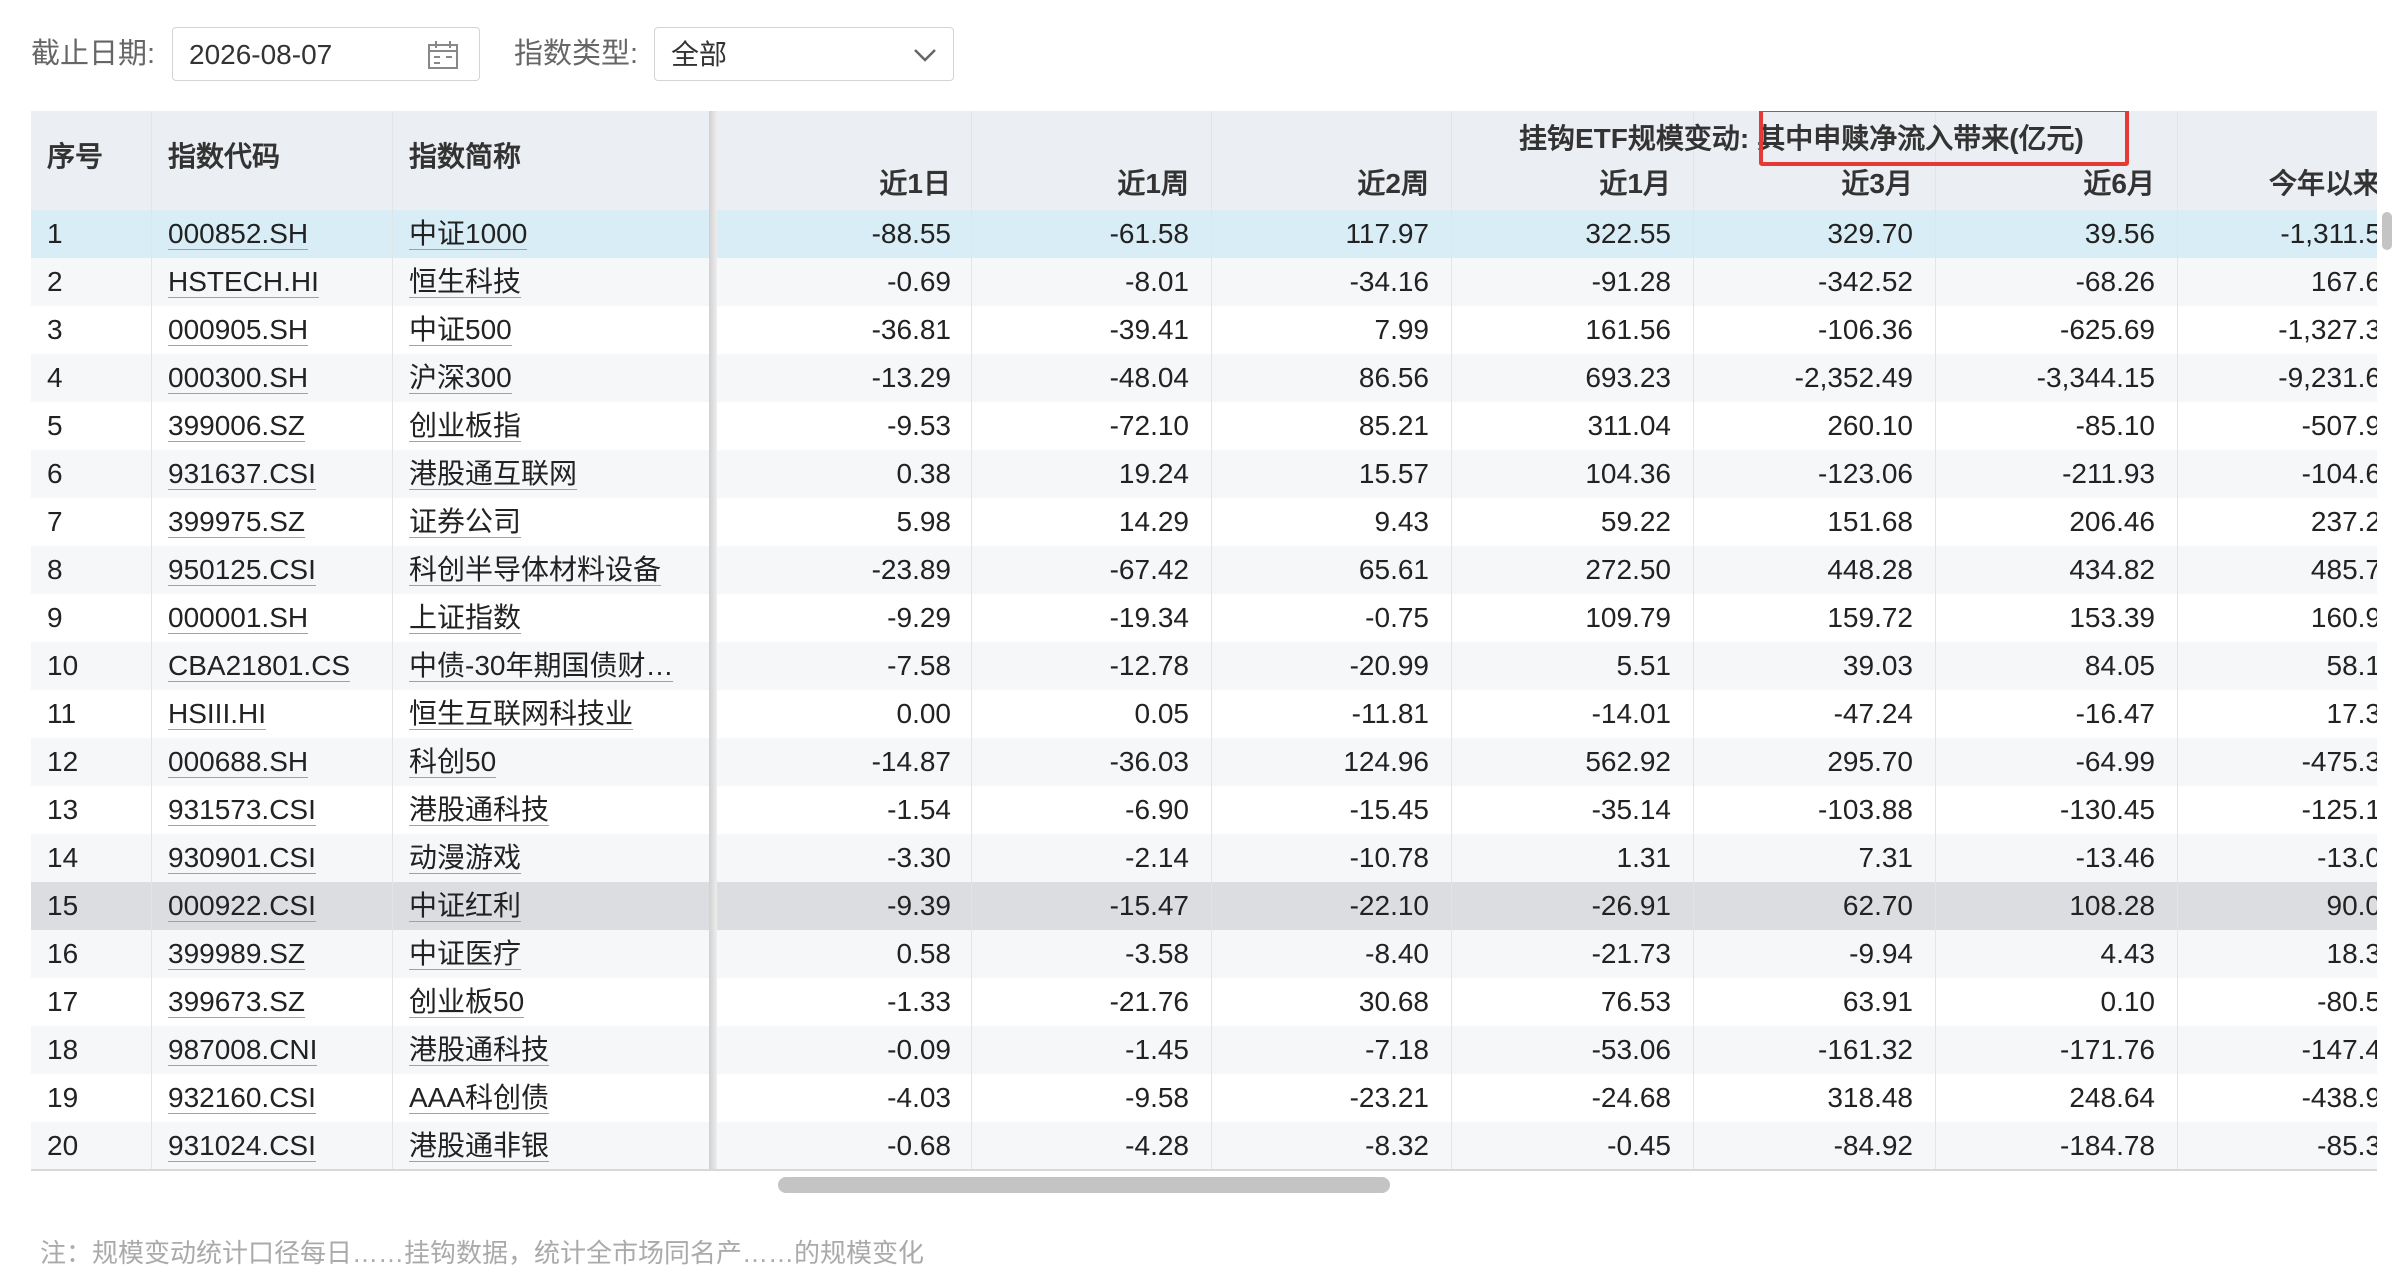  Describe the element at coordinates (242, 570) in the screenshot. I see `index-code-link: 950125.CSI` at that location.